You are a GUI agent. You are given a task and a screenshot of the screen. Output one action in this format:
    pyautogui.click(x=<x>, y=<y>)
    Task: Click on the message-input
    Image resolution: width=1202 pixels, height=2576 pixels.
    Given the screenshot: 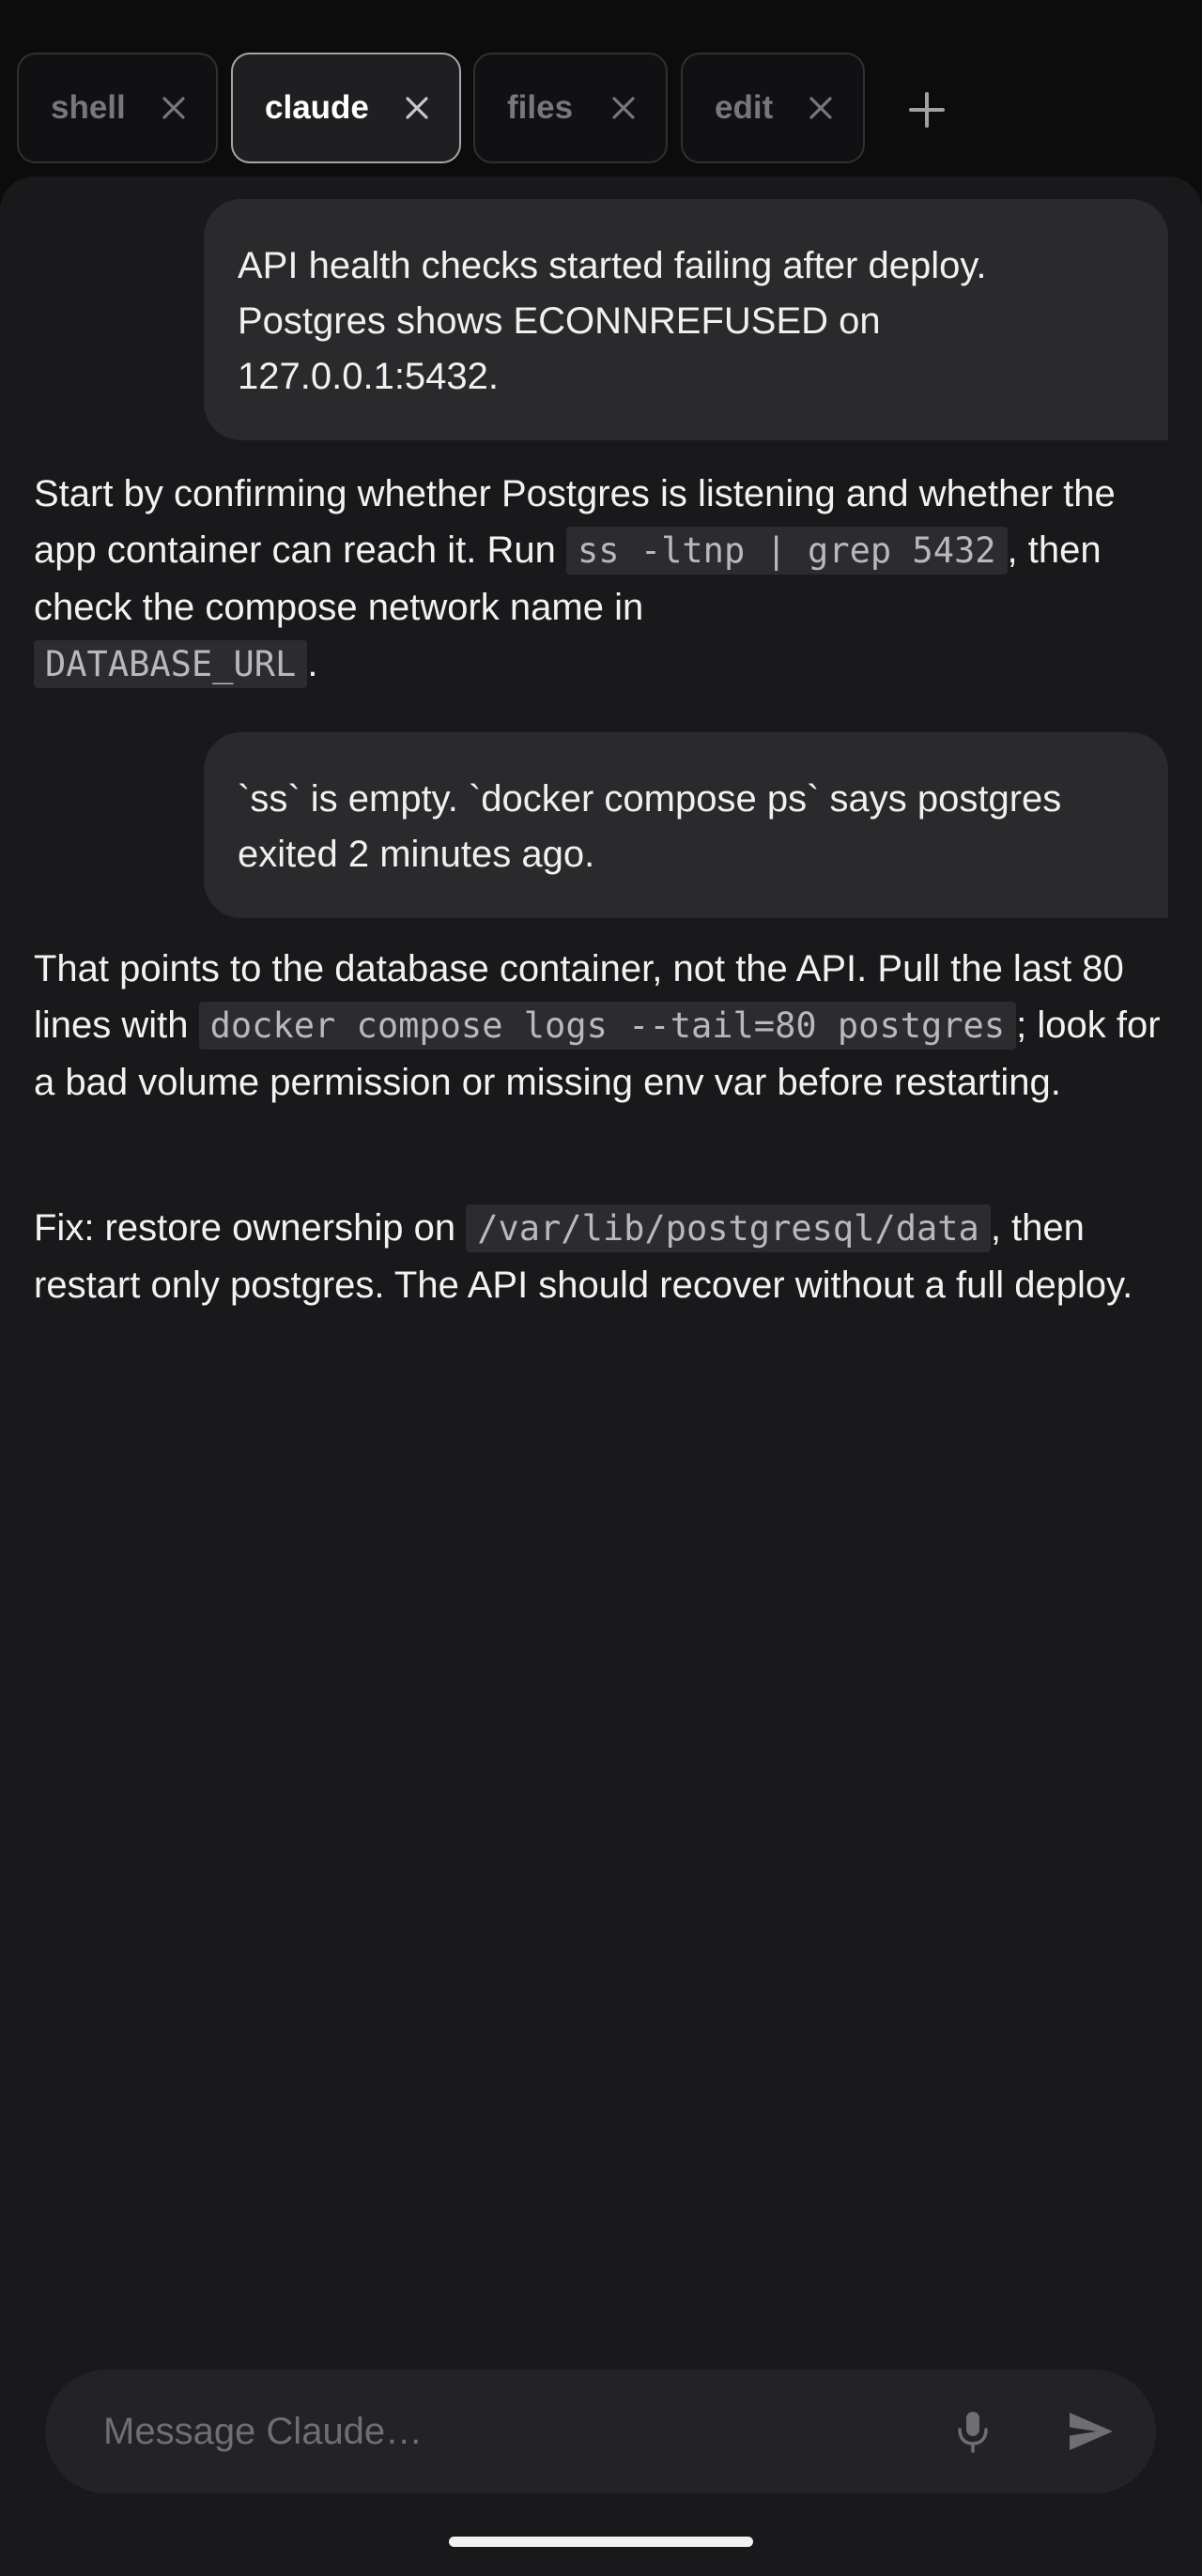 What is the action you would take?
    pyautogui.click(x=524, y=2432)
    